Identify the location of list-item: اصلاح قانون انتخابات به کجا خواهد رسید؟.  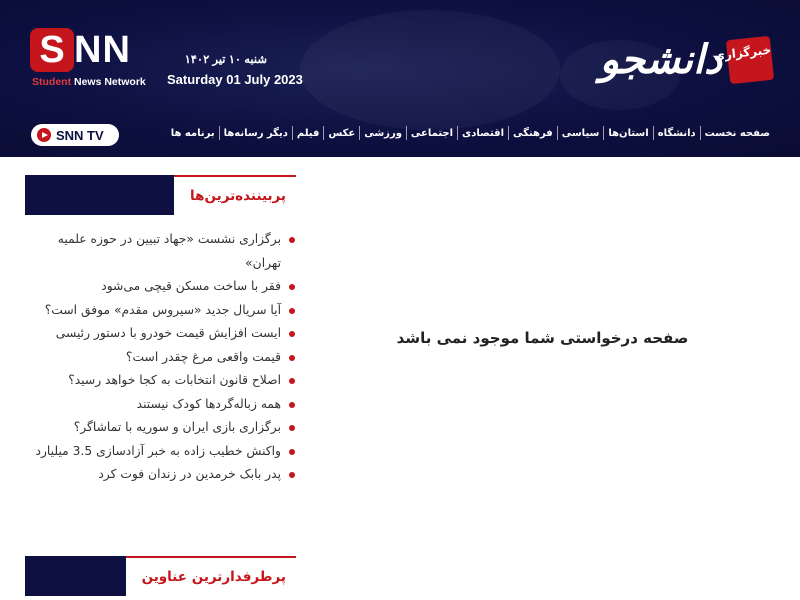
(160, 381).